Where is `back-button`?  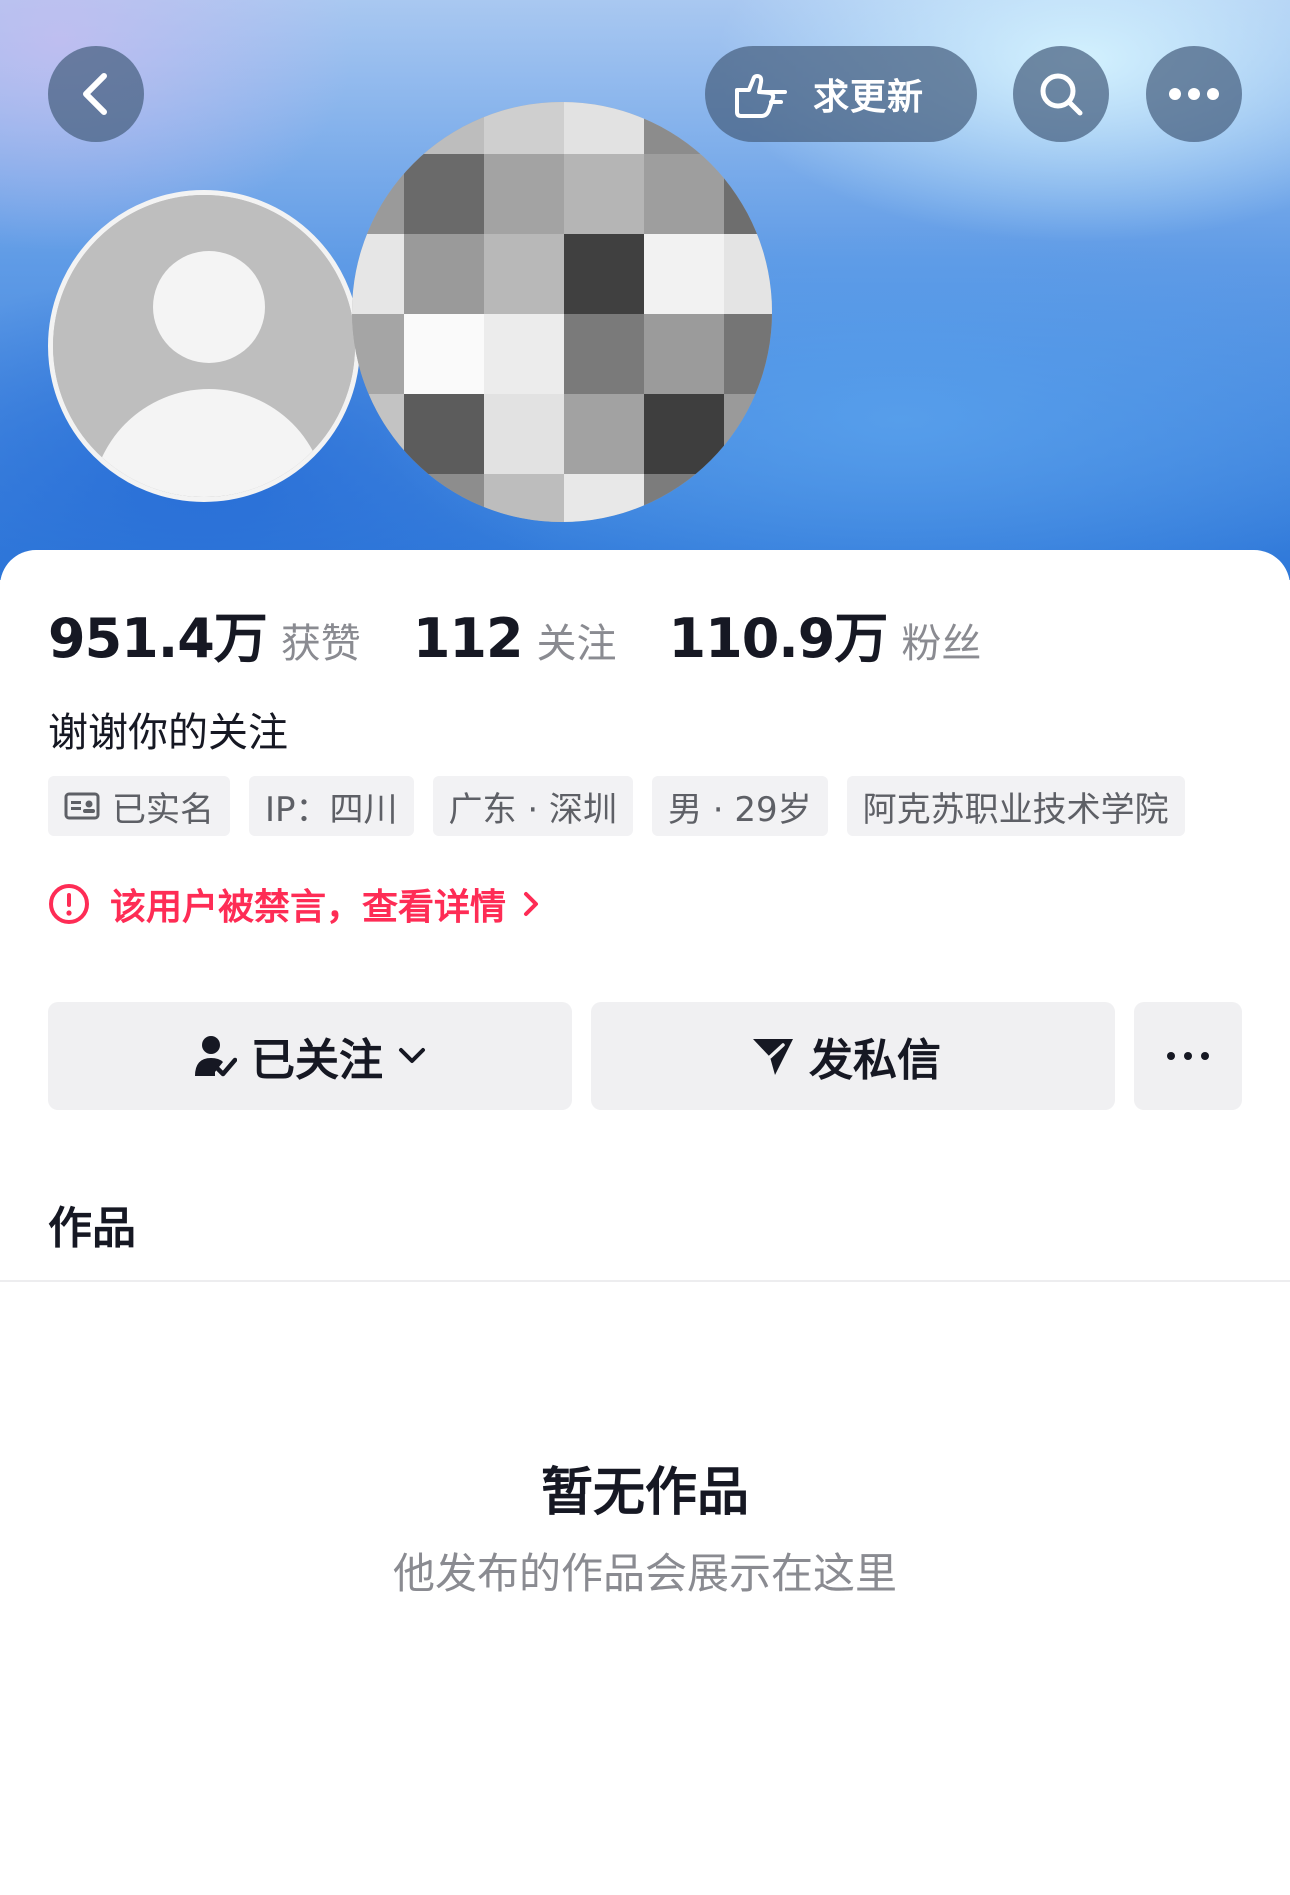 back-button is located at coordinates (96, 94).